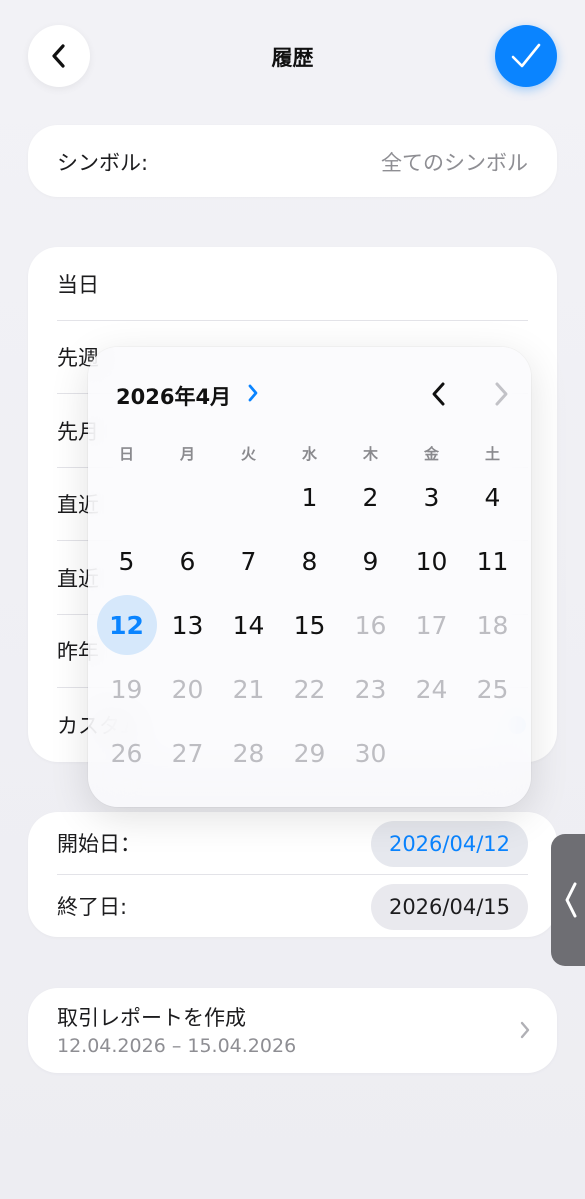 The height and width of the screenshot is (1199, 585). I want to click on calendar-day: 17, so click(431, 625).